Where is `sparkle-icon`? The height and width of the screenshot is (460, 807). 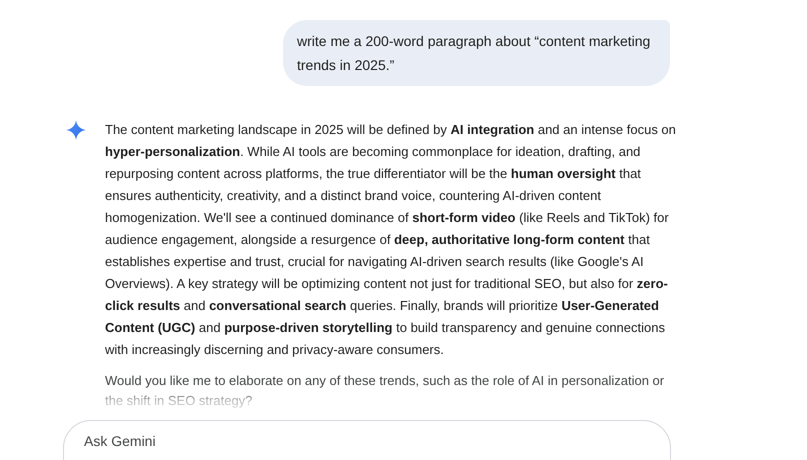 sparkle-icon is located at coordinates (76, 130).